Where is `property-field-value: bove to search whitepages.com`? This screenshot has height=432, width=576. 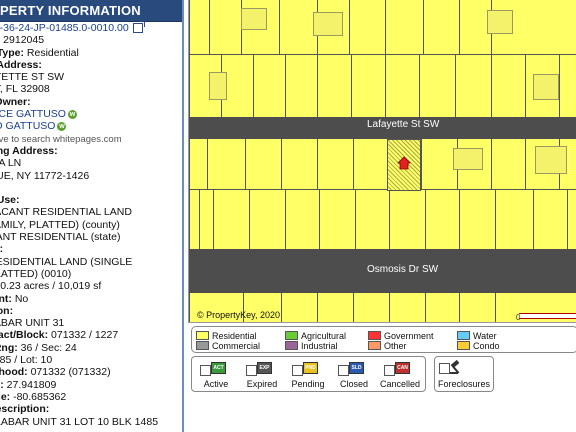
property-field-value: bove to search whitepages.com is located at coordinates (61, 139).